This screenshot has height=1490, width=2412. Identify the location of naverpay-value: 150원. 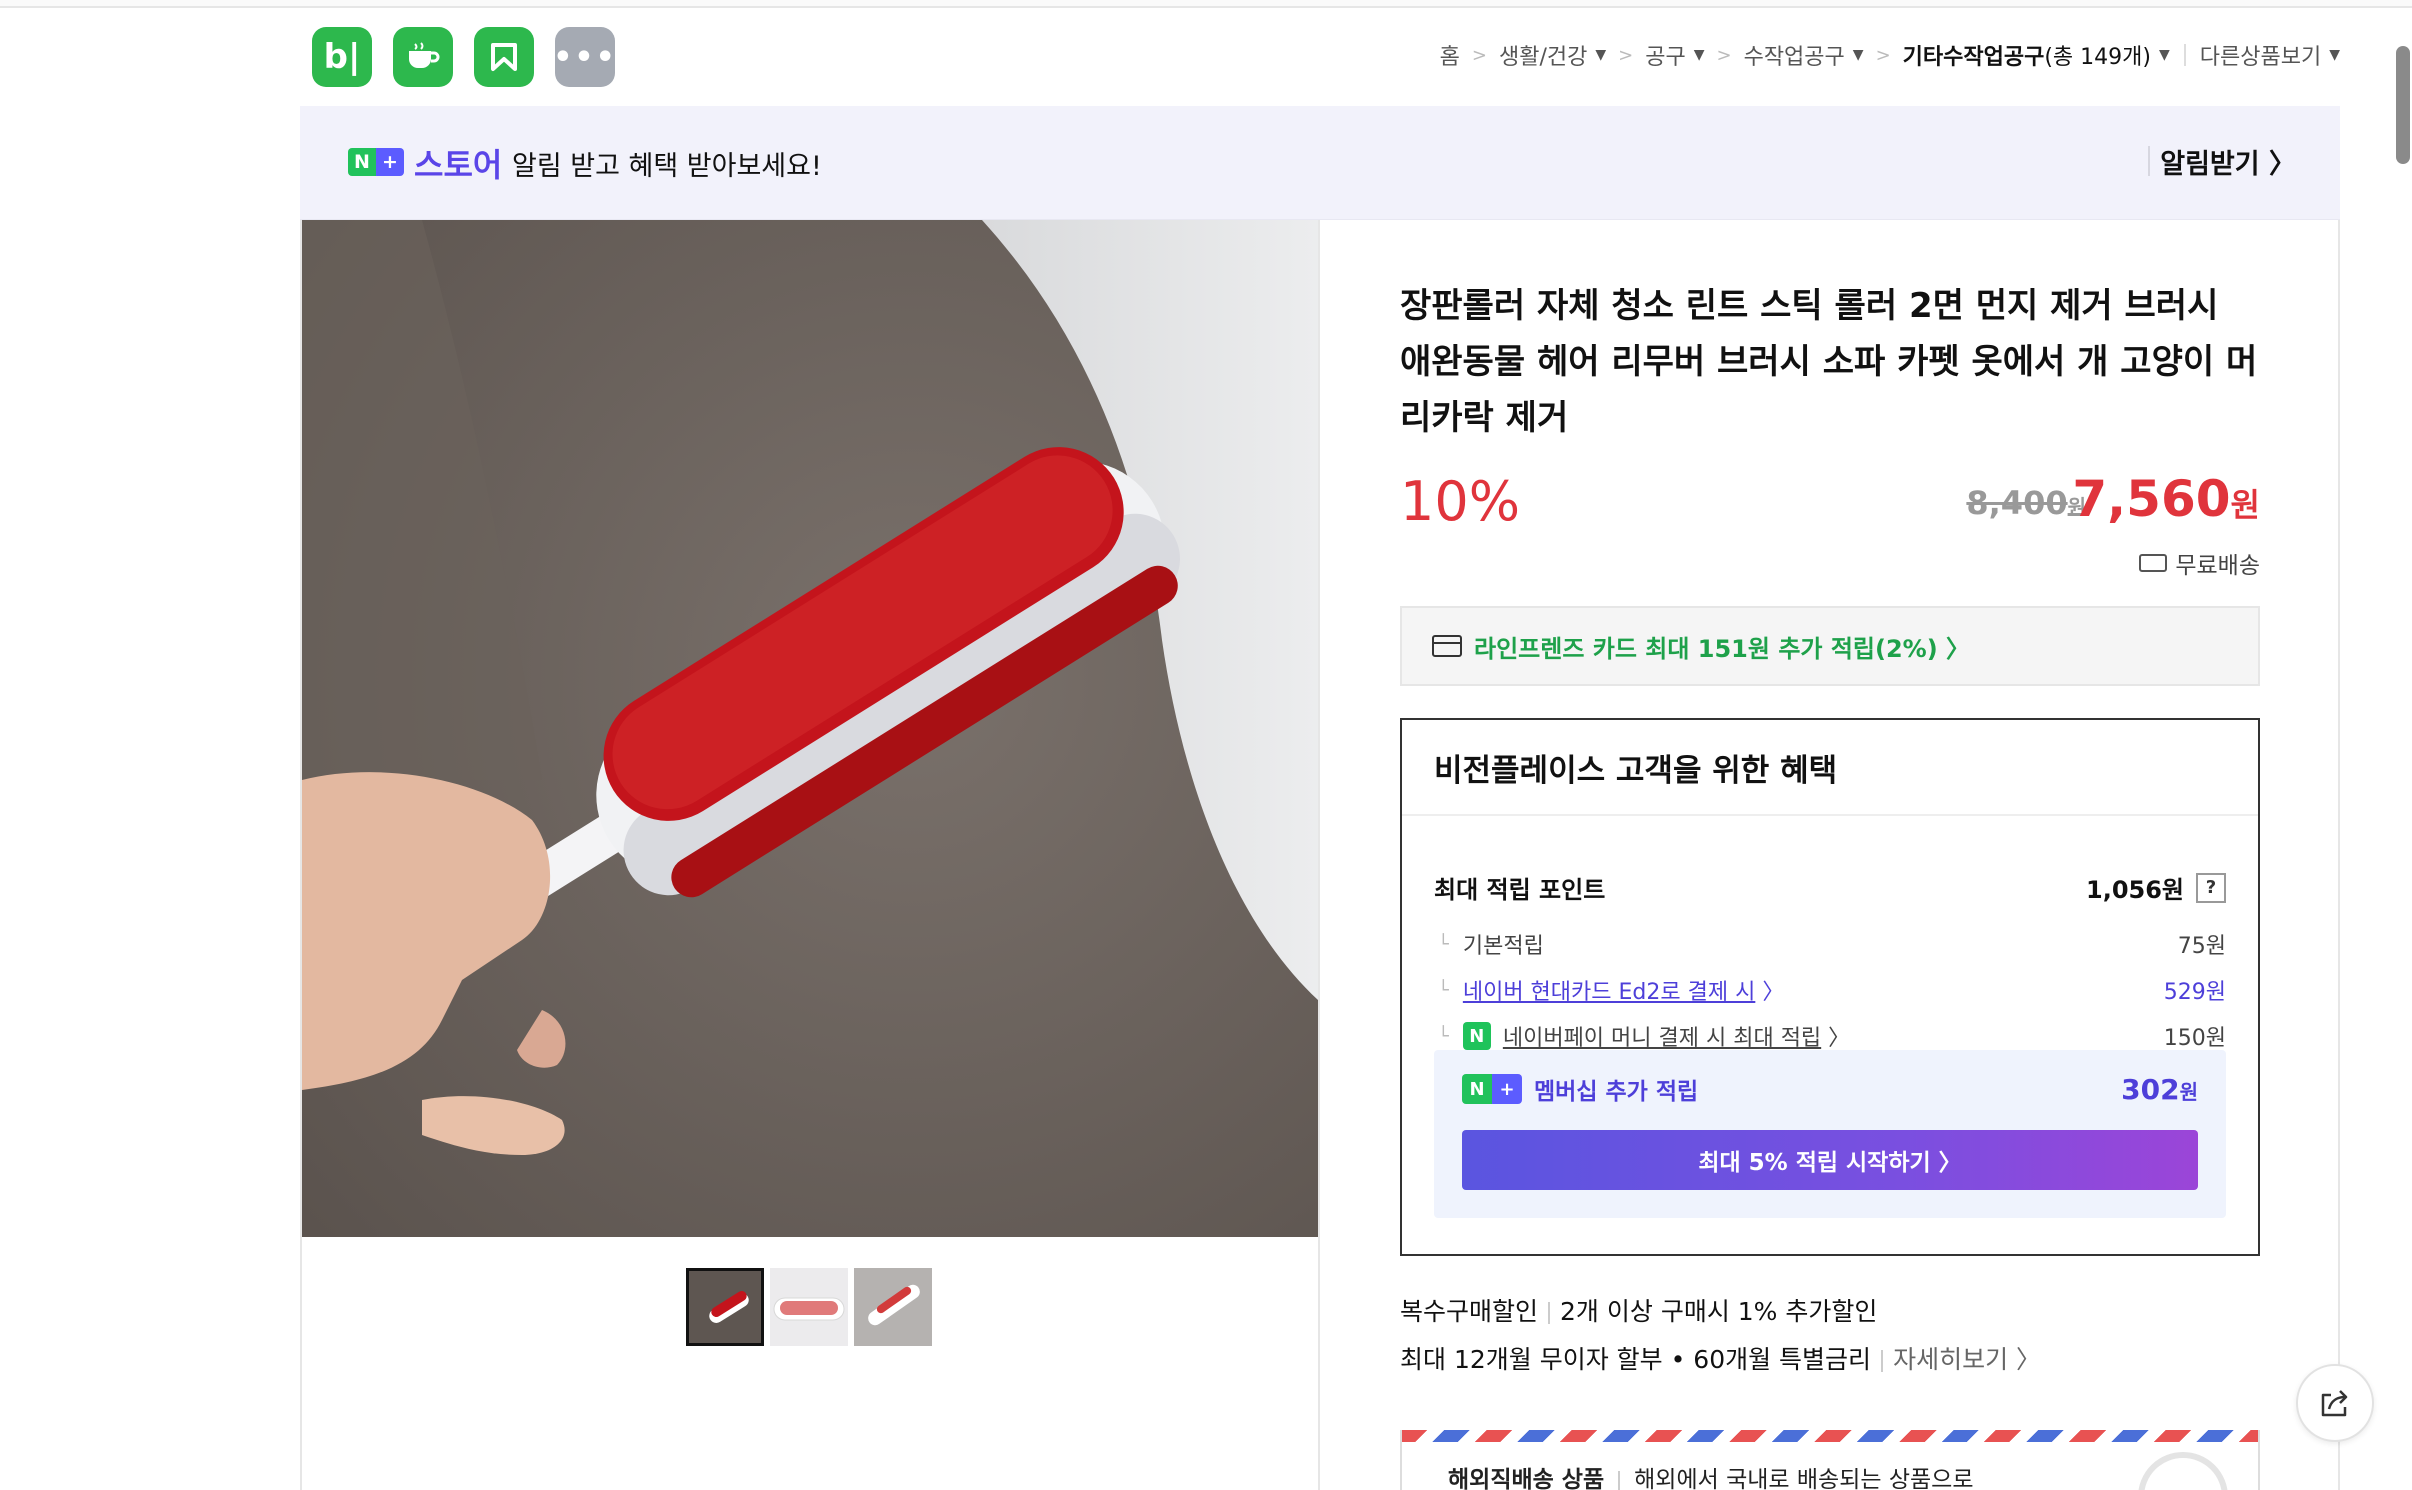
(2194, 1038).